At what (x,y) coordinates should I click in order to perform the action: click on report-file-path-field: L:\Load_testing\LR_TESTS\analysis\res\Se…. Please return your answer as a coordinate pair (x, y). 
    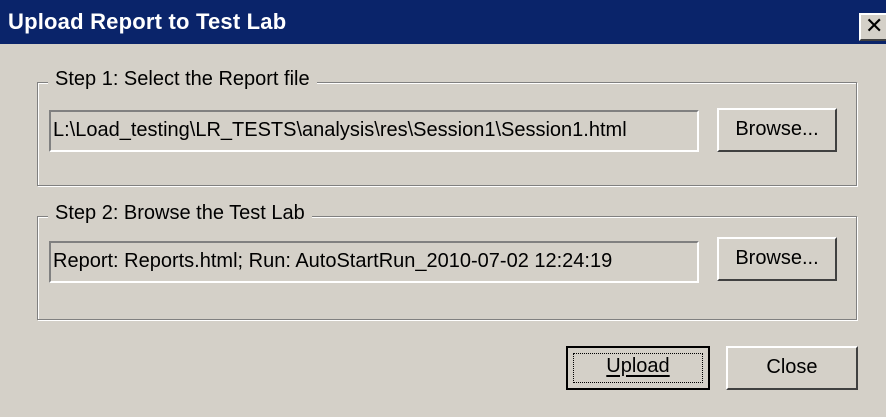
    Looking at the image, I should click on (374, 131).